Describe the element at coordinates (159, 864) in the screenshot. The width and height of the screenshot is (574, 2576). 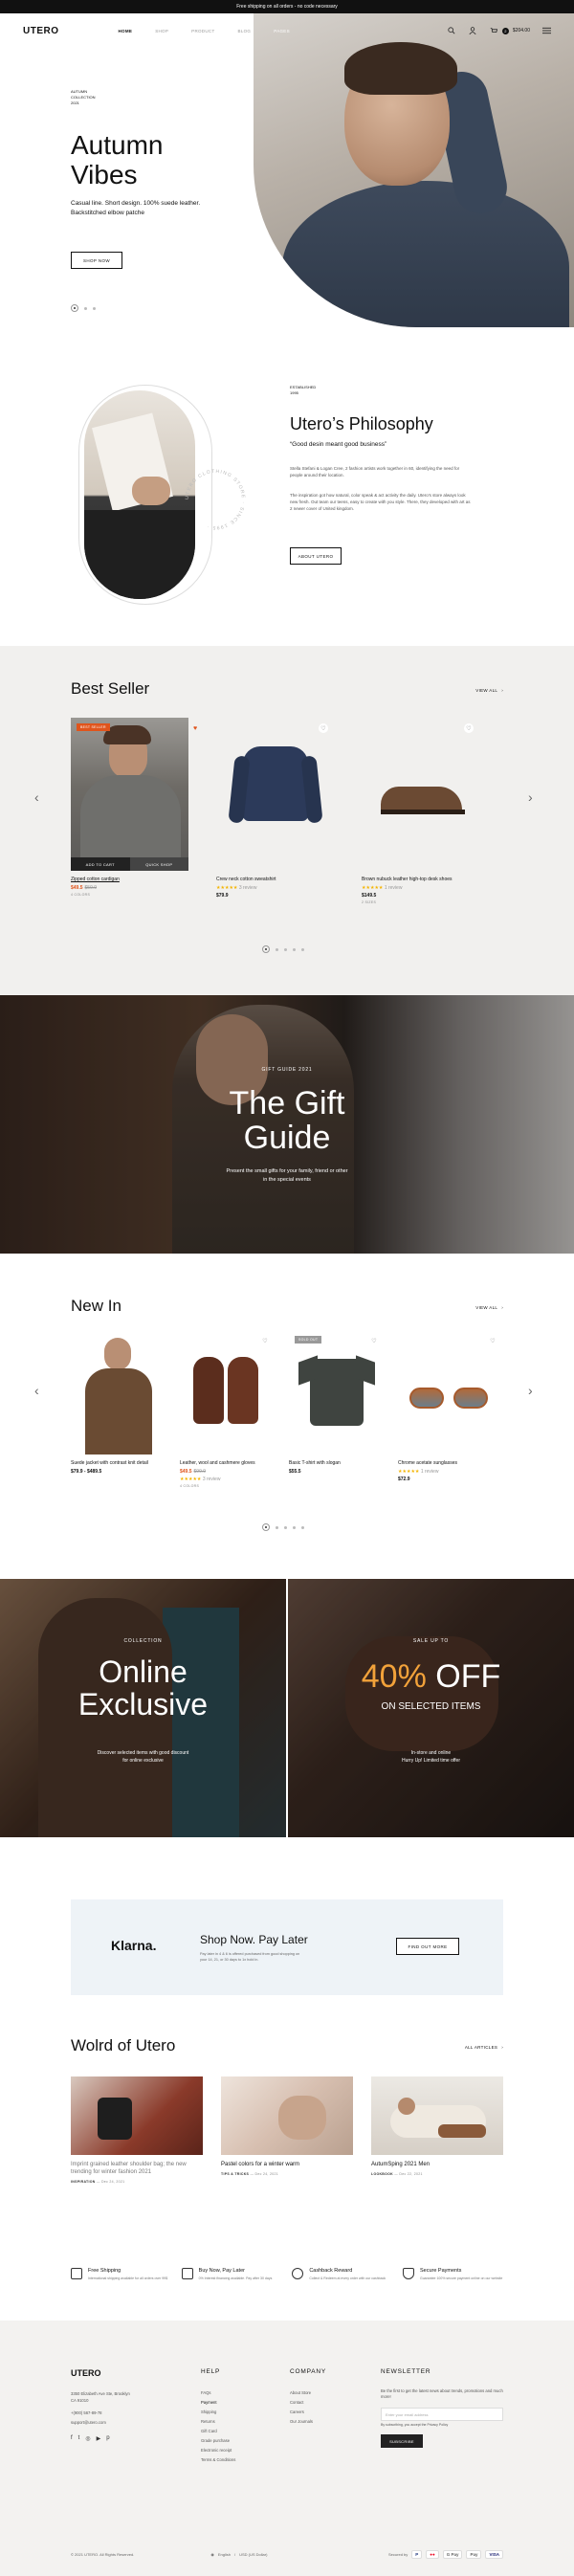
I see `quick-shop-button: QUICK SHOP` at that location.